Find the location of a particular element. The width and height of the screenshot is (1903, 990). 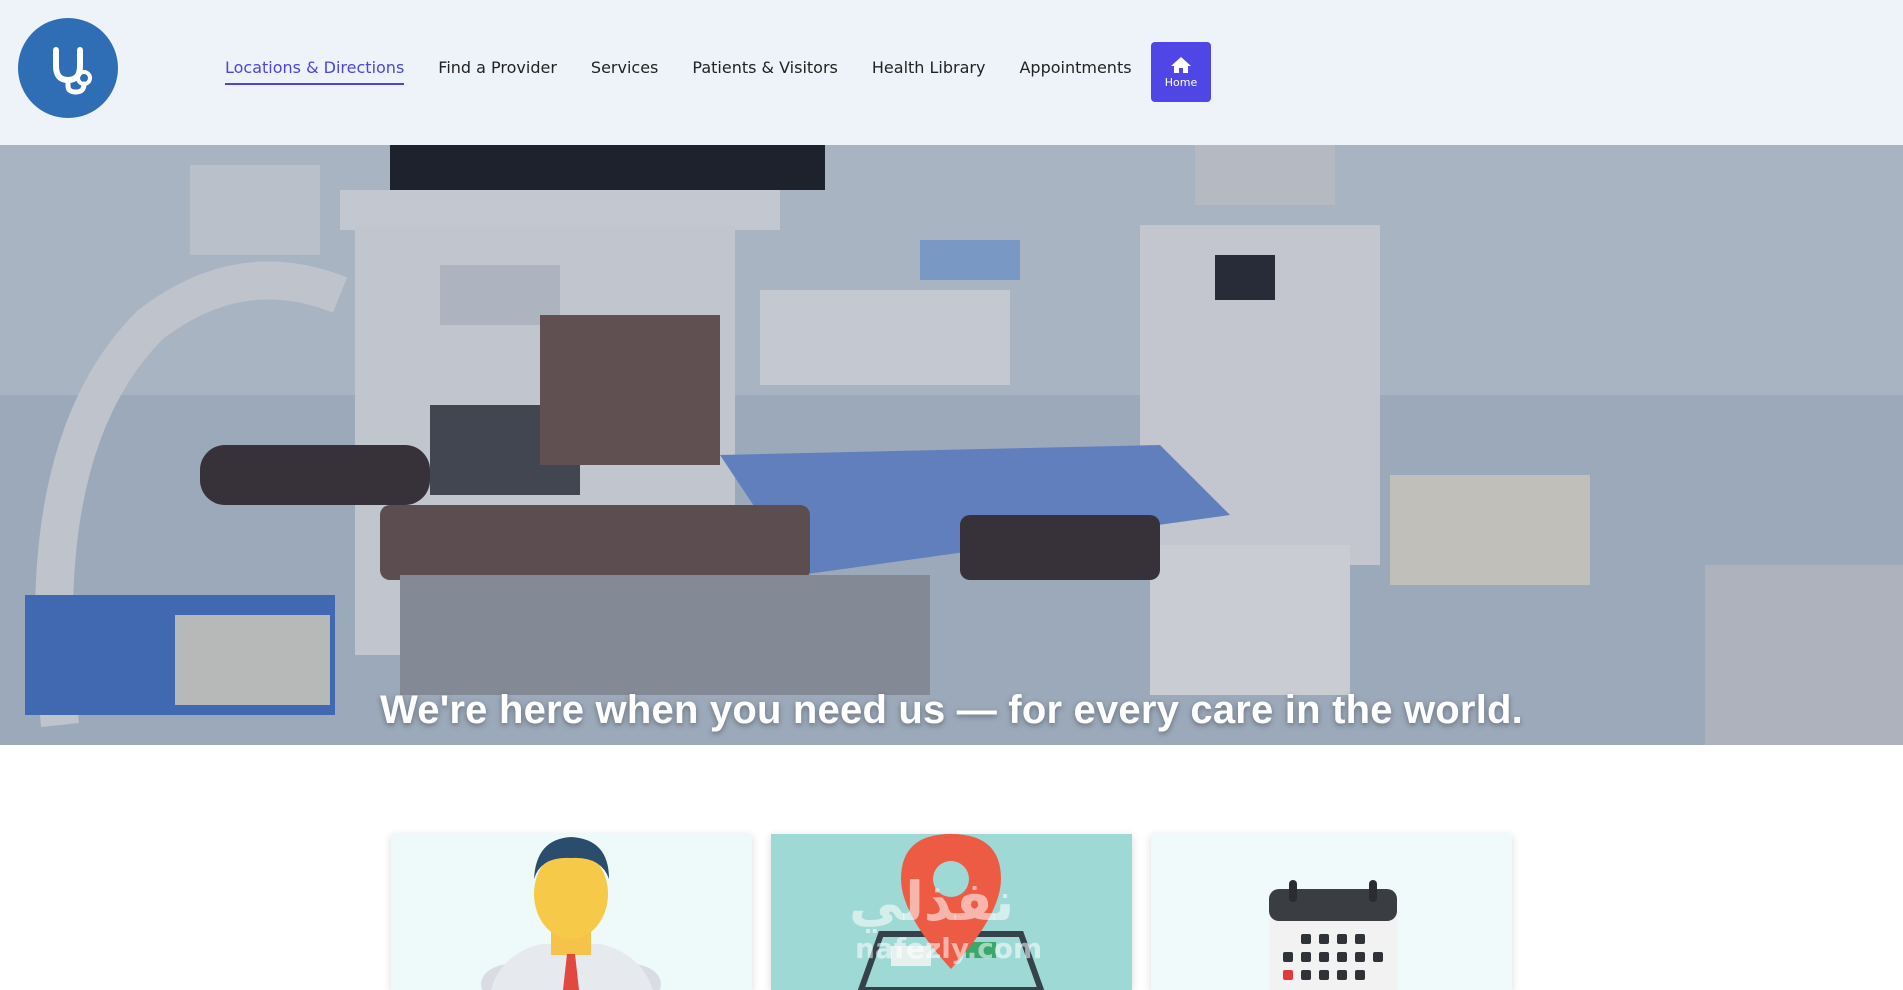

home-icon is located at coordinates (1181, 64).